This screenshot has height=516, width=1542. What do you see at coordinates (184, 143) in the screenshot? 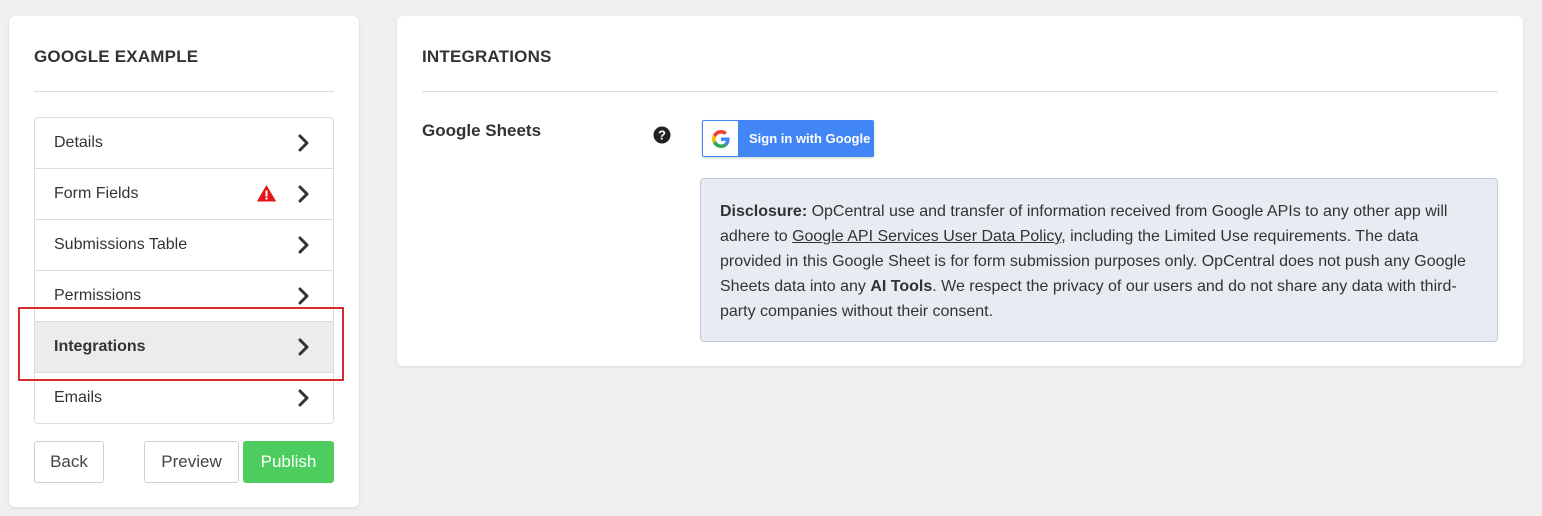
I see `nav-item-details: Details` at bounding box center [184, 143].